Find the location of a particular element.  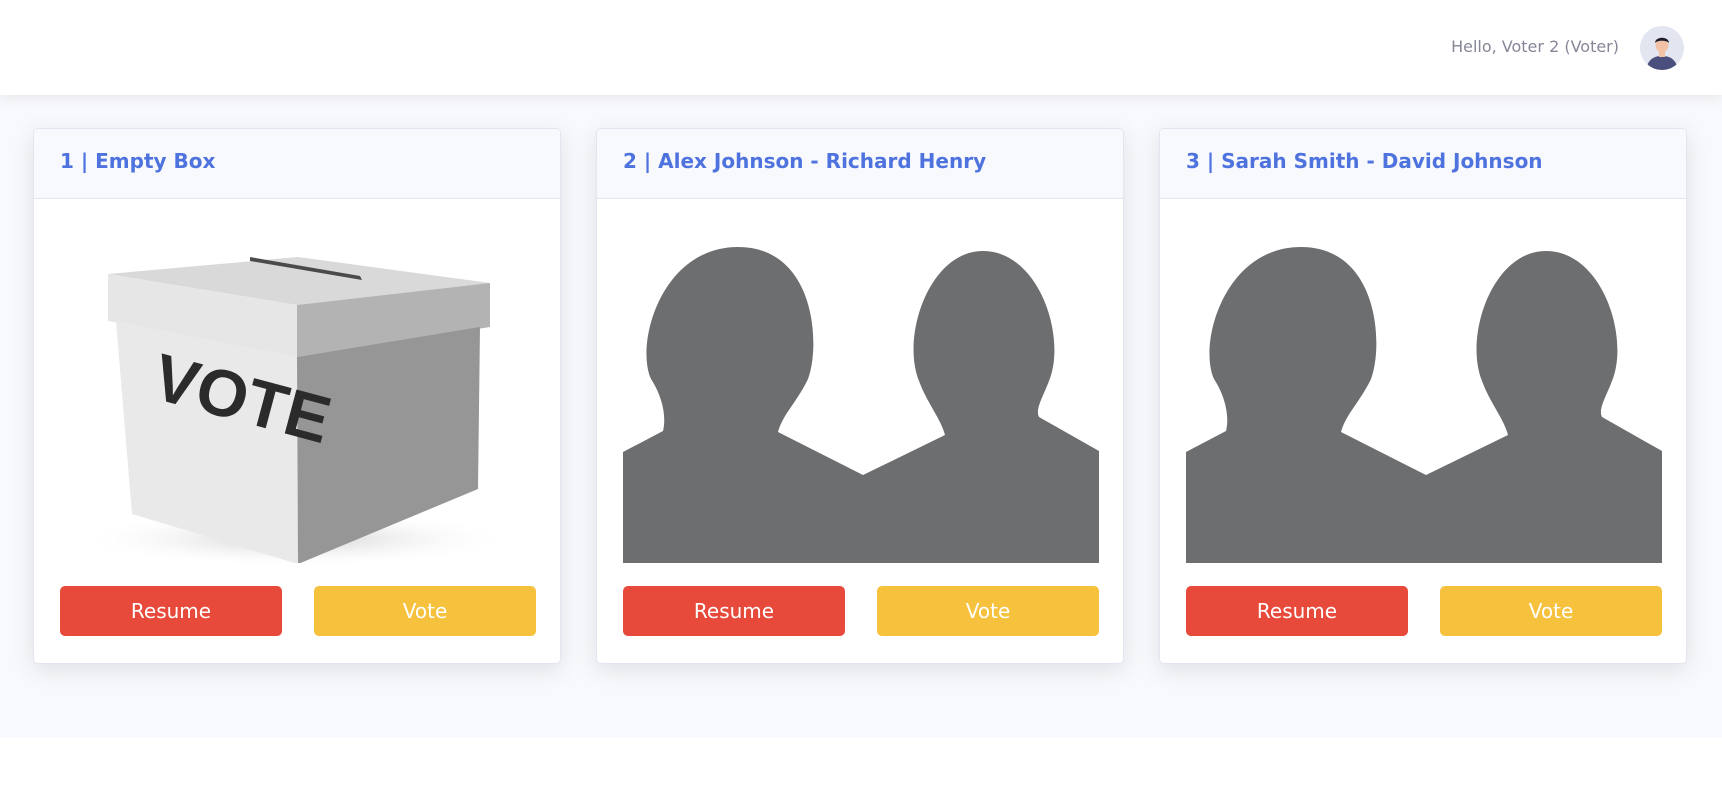

card-header: 3 | Sarah Smith - David Johnson is located at coordinates (1423, 164).